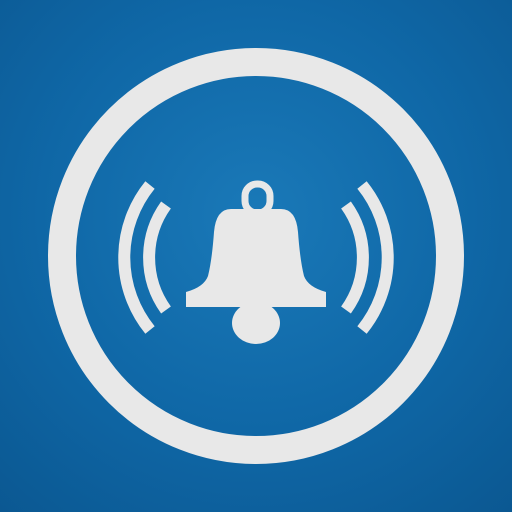 Image resolution: width=512 pixels, height=512 pixels. I want to click on bell-loop, so click(257, 198).